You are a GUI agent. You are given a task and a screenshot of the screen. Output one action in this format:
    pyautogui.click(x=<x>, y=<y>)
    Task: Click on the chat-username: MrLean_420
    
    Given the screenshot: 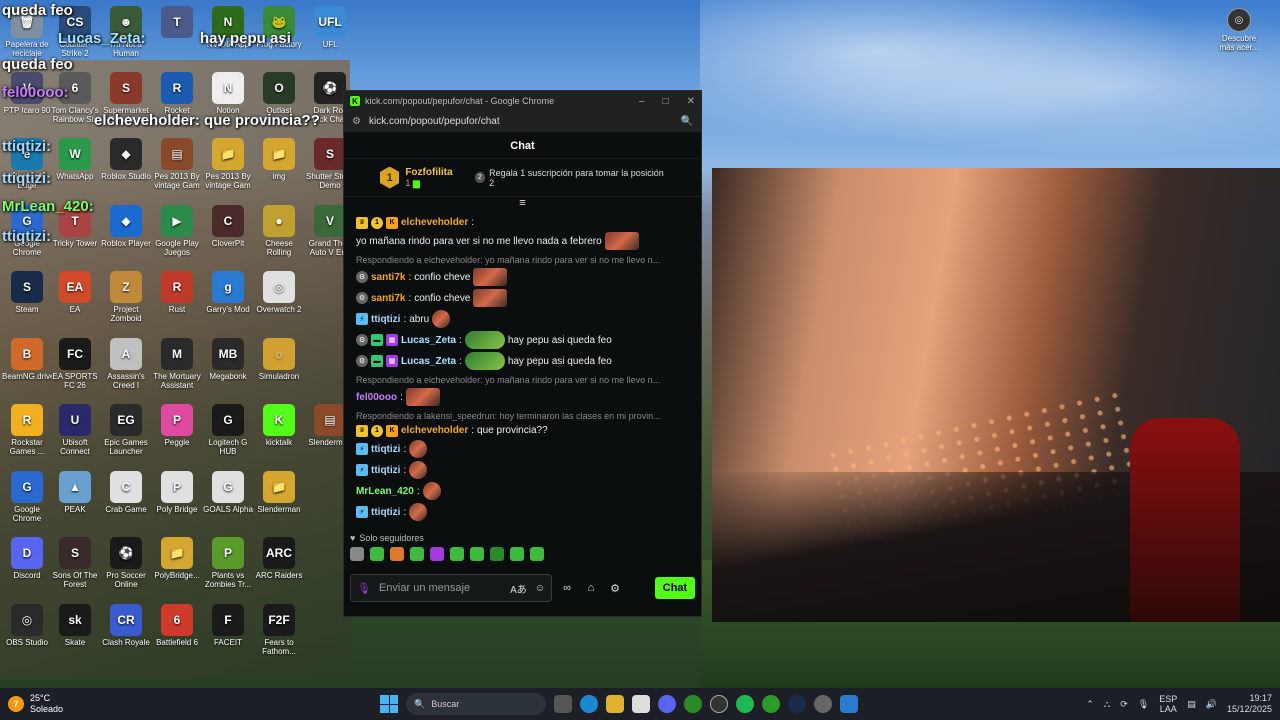 What is the action you would take?
    pyautogui.click(x=385, y=491)
    